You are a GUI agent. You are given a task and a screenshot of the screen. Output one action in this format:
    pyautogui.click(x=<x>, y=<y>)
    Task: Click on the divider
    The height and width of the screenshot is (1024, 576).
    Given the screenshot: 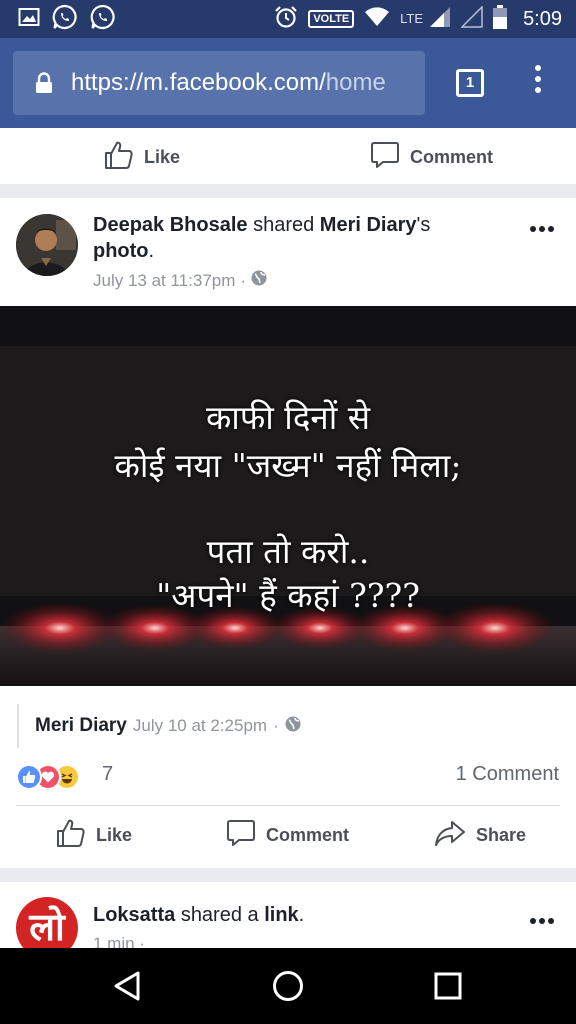 What is the action you would take?
    pyautogui.click(x=288, y=805)
    